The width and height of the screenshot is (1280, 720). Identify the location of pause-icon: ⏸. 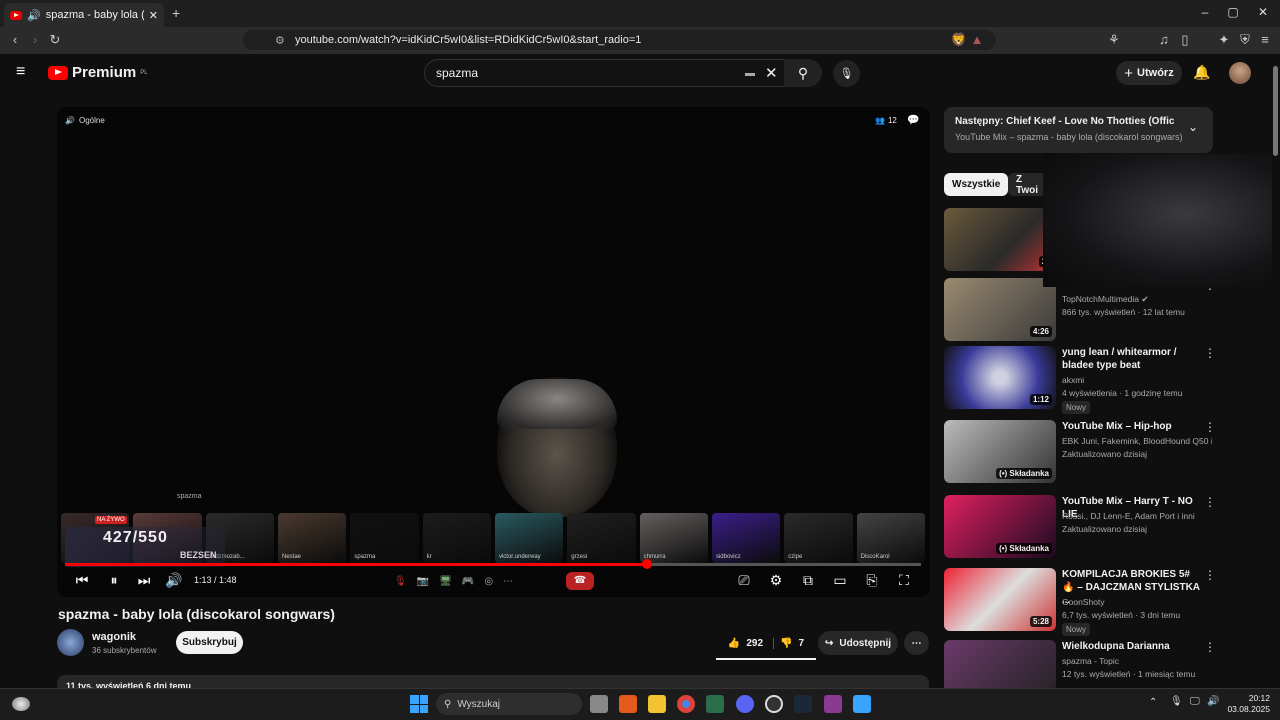
(114, 580).